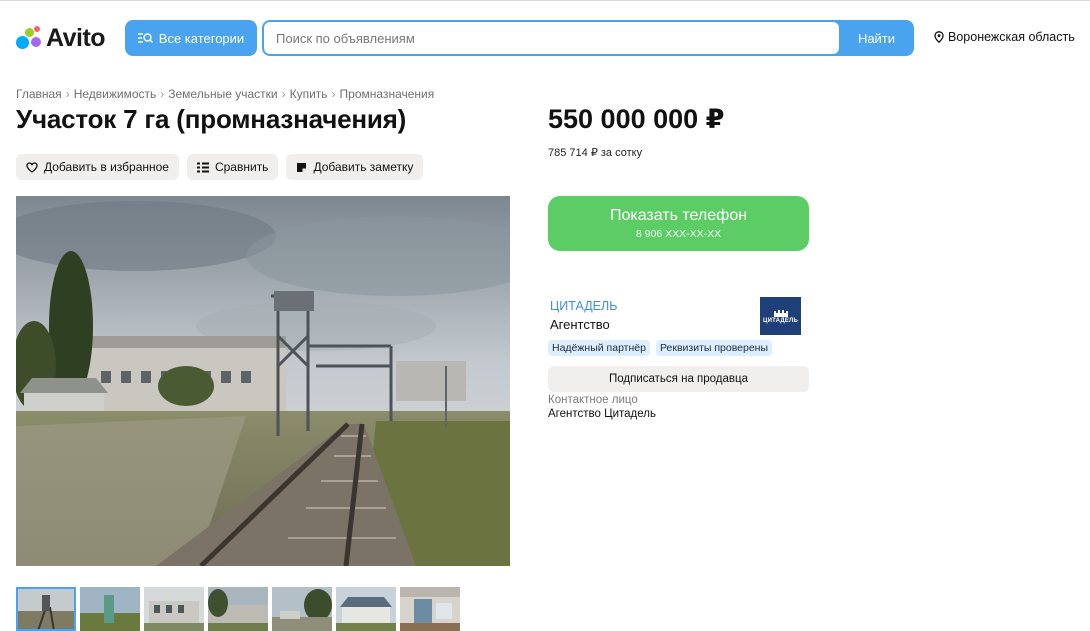  I want to click on all-categories-button: Все категории, so click(191, 38).